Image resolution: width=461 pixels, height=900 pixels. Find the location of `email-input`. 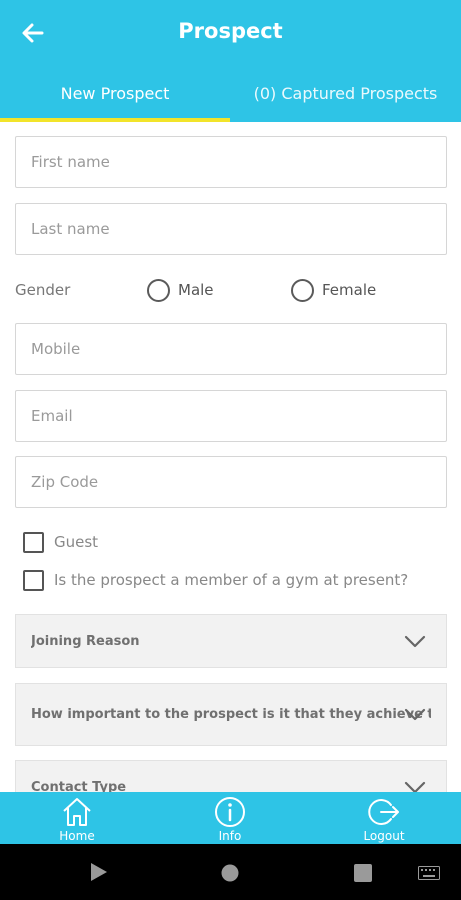

email-input is located at coordinates (231, 416).